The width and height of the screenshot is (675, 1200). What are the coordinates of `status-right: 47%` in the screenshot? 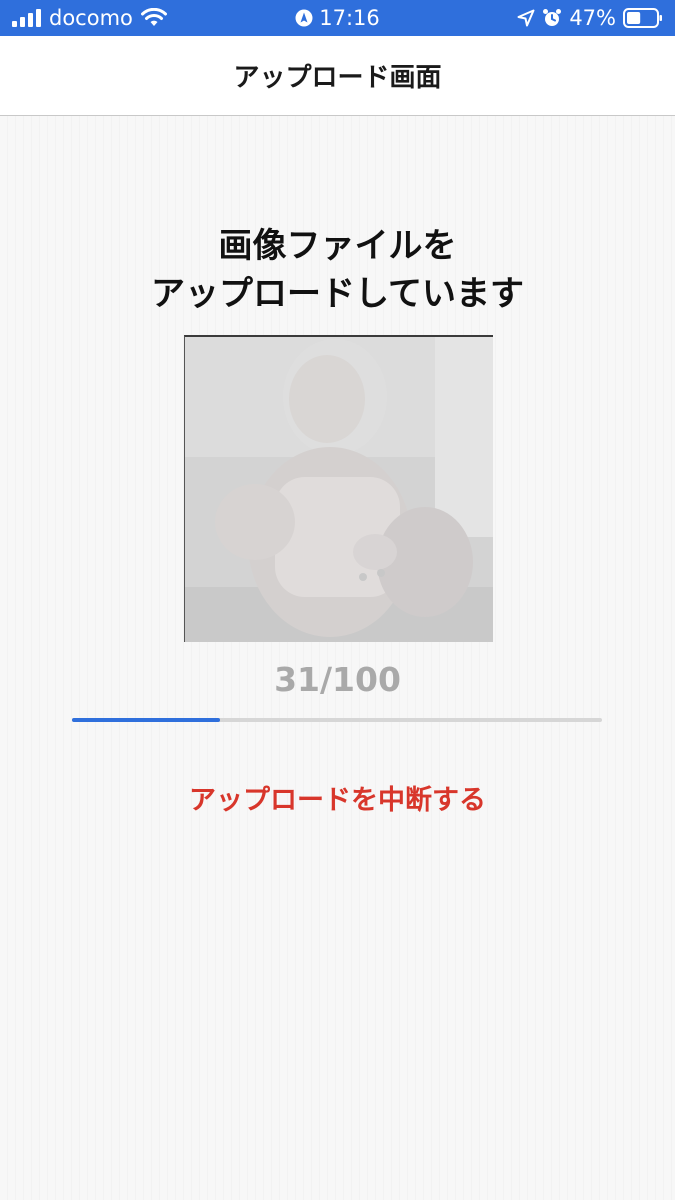 It's located at (586, 18).